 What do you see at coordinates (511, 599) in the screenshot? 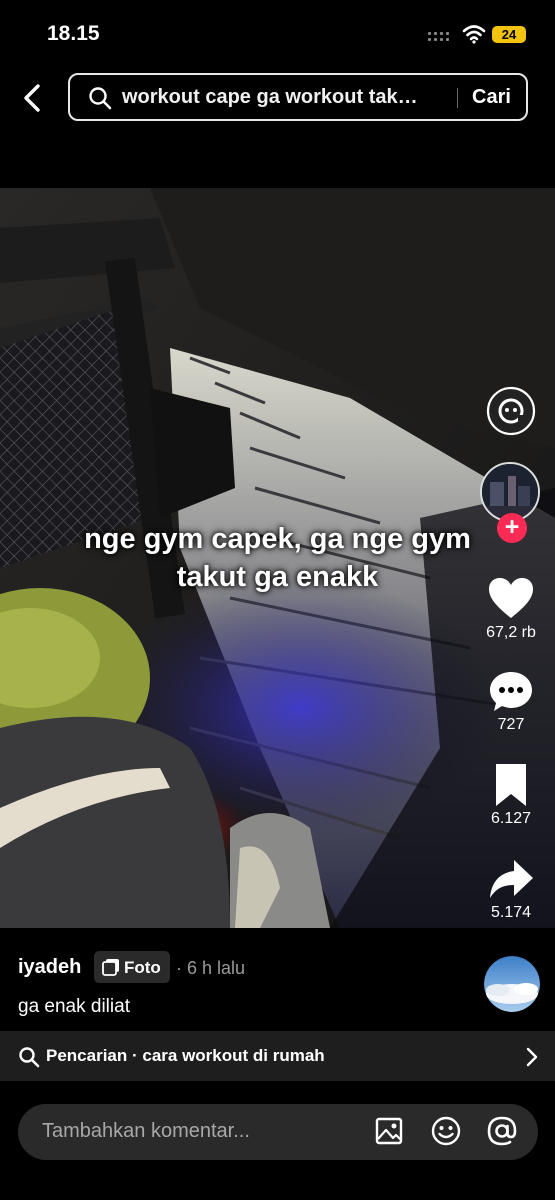
I see `like-heart-icon` at bounding box center [511, 599].